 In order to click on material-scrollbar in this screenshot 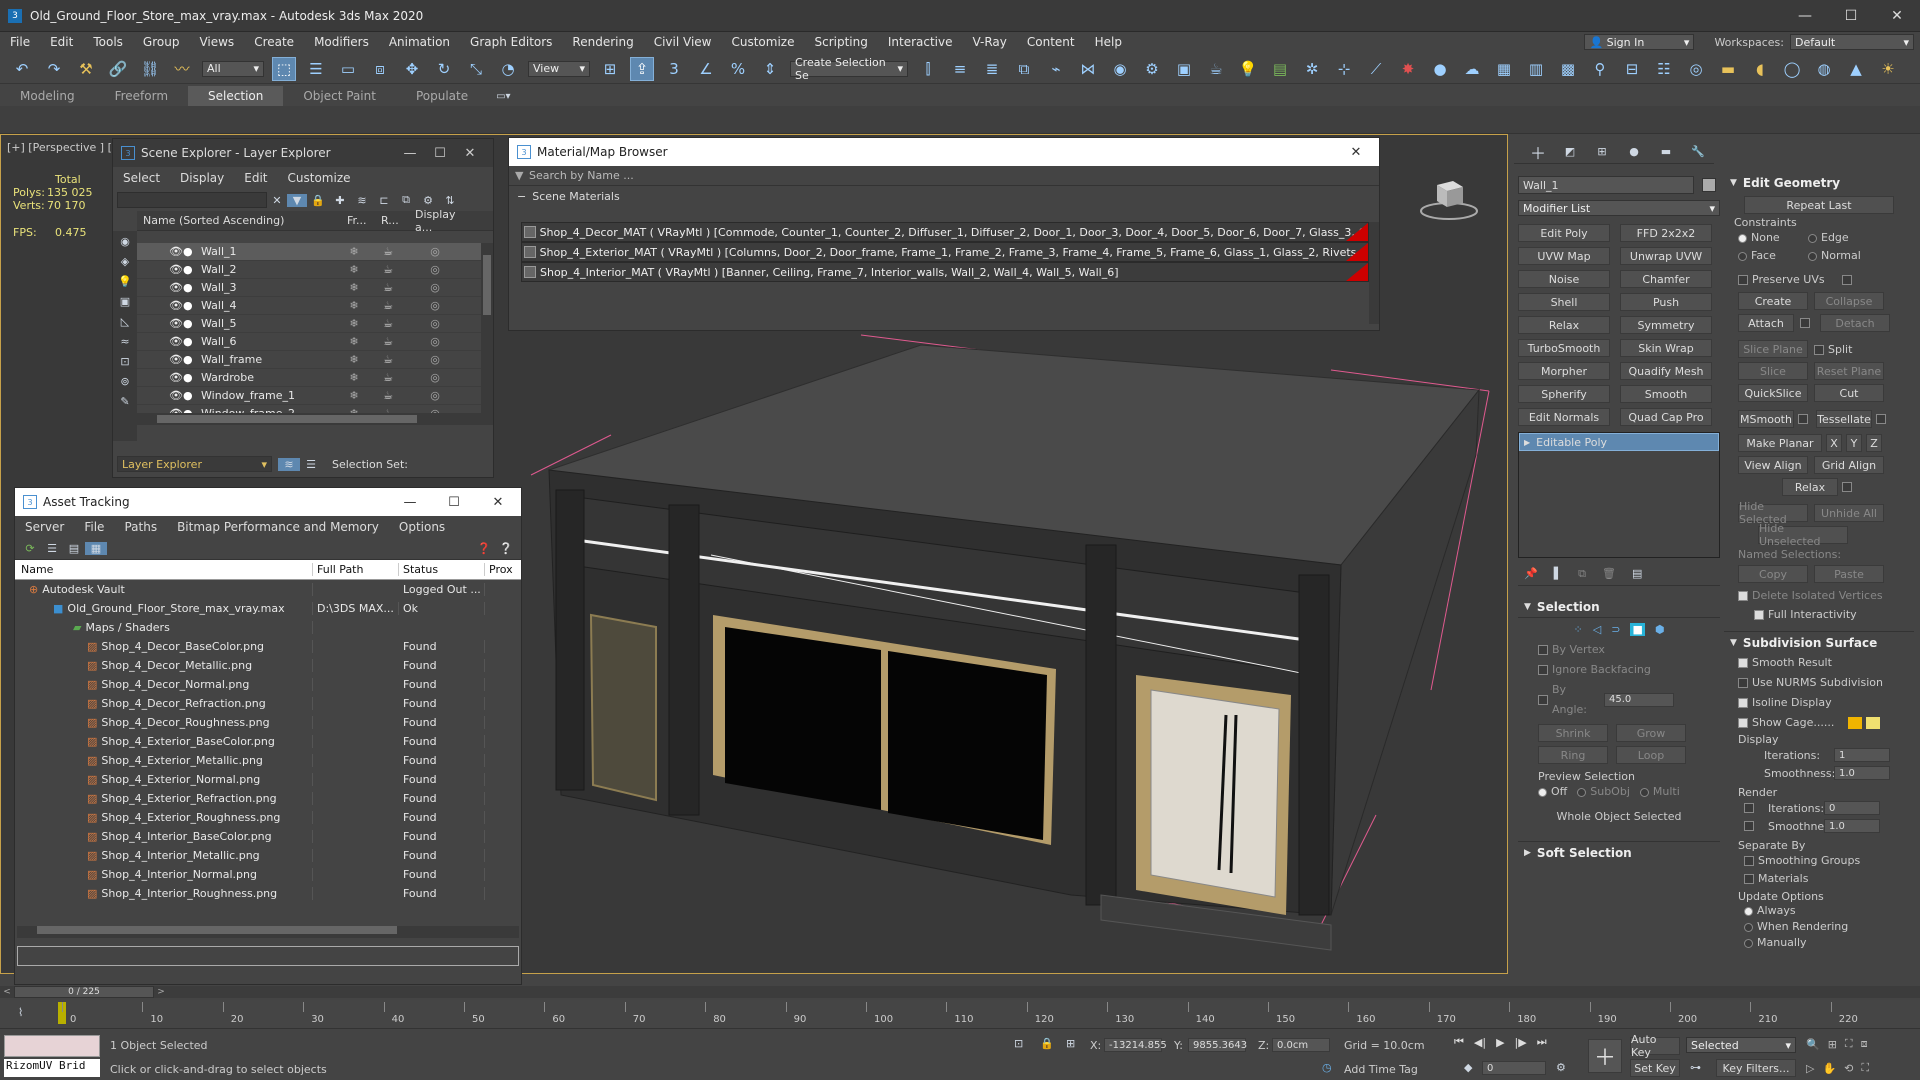, I will do `click(1374, 273)`.